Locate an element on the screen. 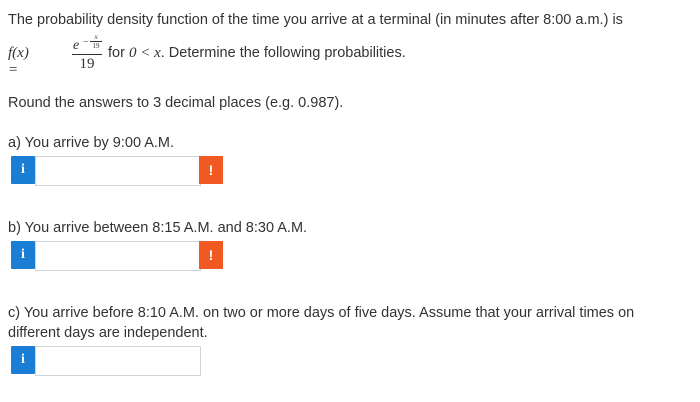 The width and height of the screenshot is (700, 402). formula-exponent-num: x is located at coordinates (96, 37).